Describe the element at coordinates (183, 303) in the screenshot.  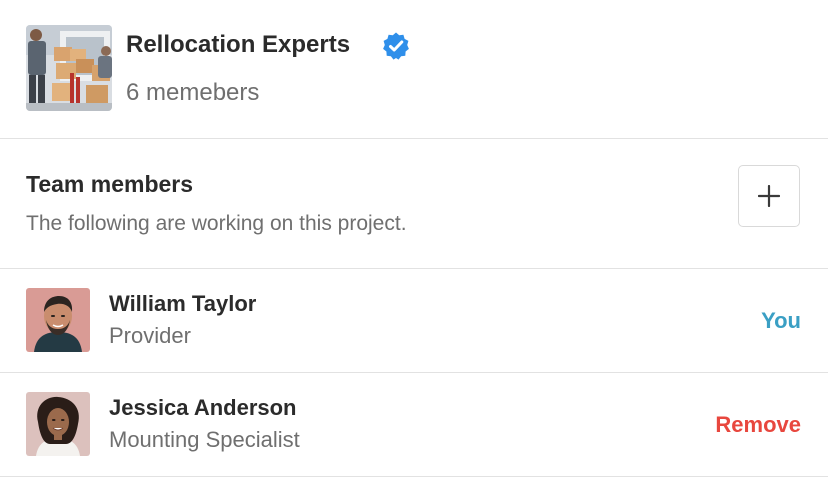
I see `member-name: William Taylor` at that location.